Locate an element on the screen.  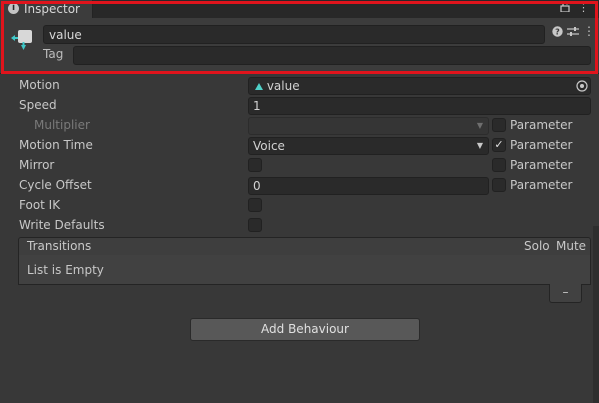
motion-field: value is located at coordinates (419, 86).